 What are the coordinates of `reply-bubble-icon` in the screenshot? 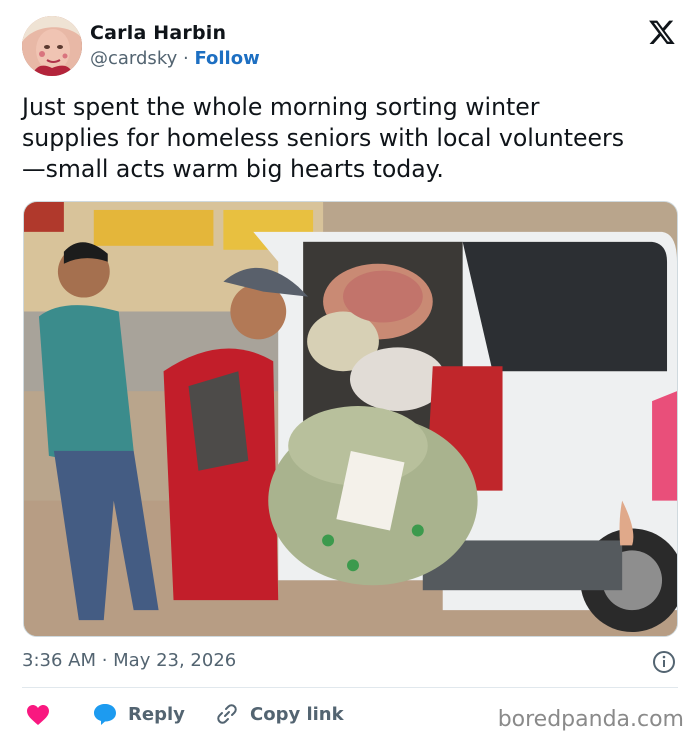 It's located at (105, 714).